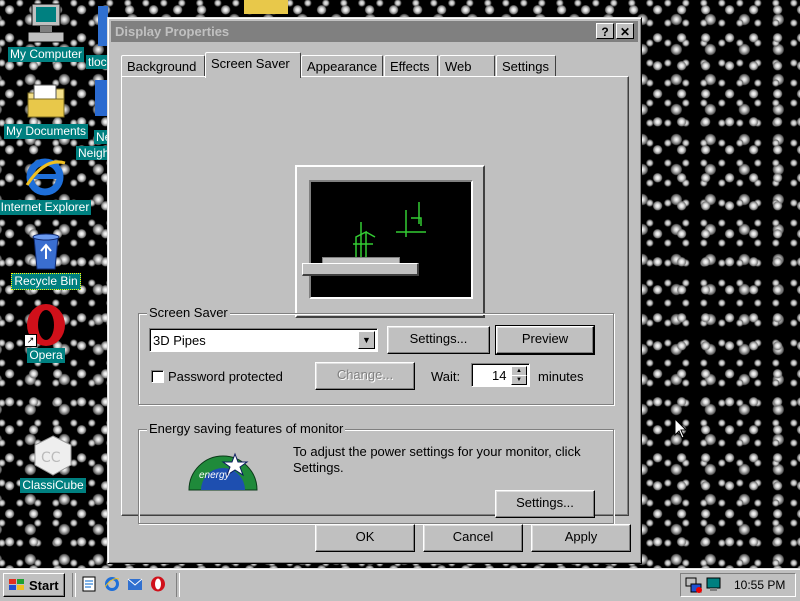 The height and width of the screenshot is (601, 800). Describe the element at coordinates (46, 355) in the screenshot. I see `desktop-icon-label: Opera` at that location.